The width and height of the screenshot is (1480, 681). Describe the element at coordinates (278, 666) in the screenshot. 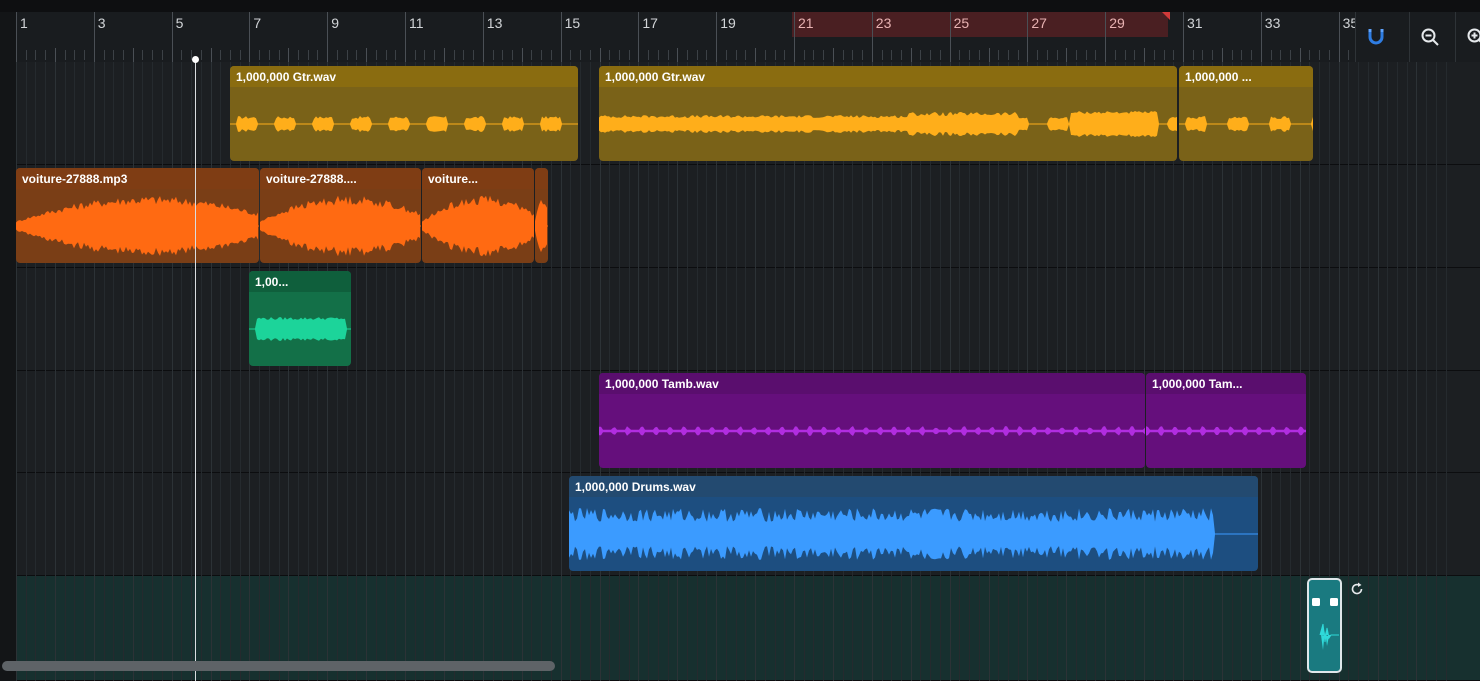

I see `horizontal-scrollbar` at that location.